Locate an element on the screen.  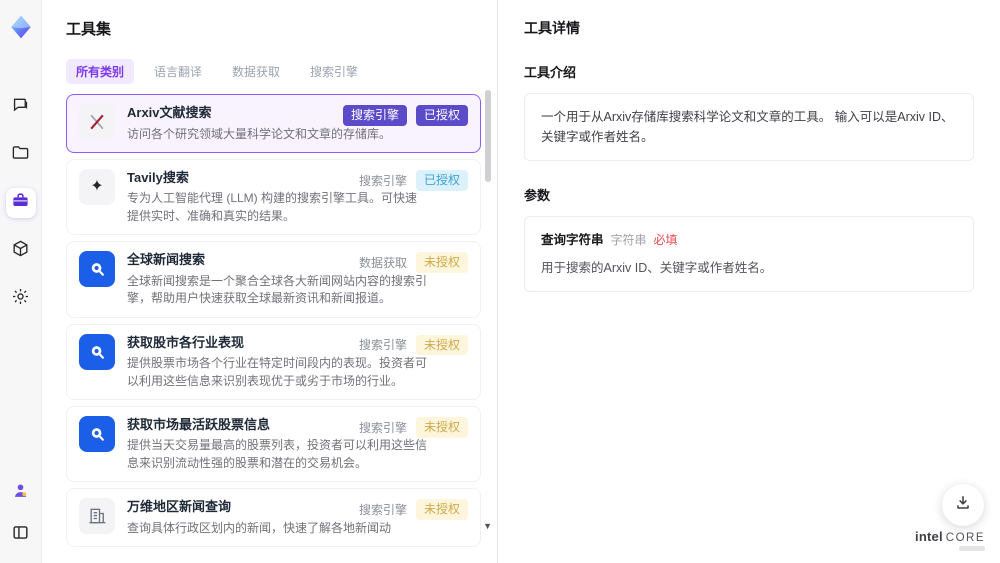
parameter-type: 字符串 is located at coordinates (628, 240).